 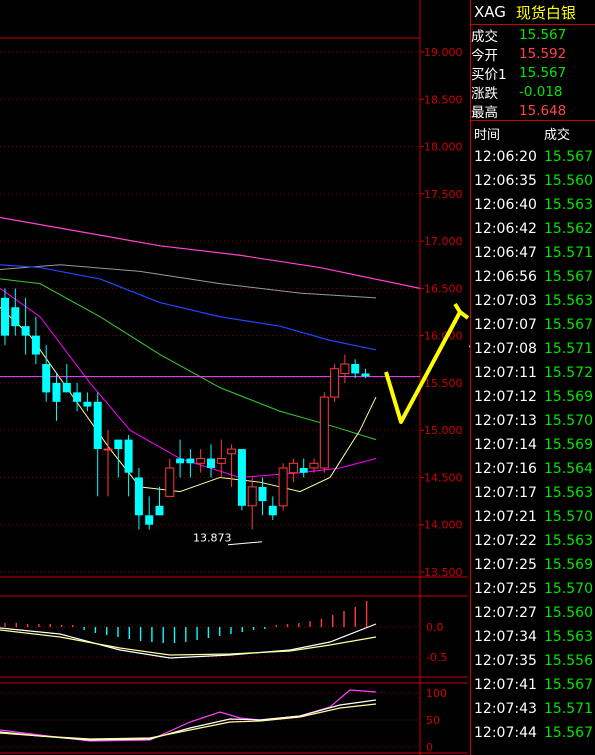 I want to click on quote-header: XAG 现货白银, so click(x=533, y=12).